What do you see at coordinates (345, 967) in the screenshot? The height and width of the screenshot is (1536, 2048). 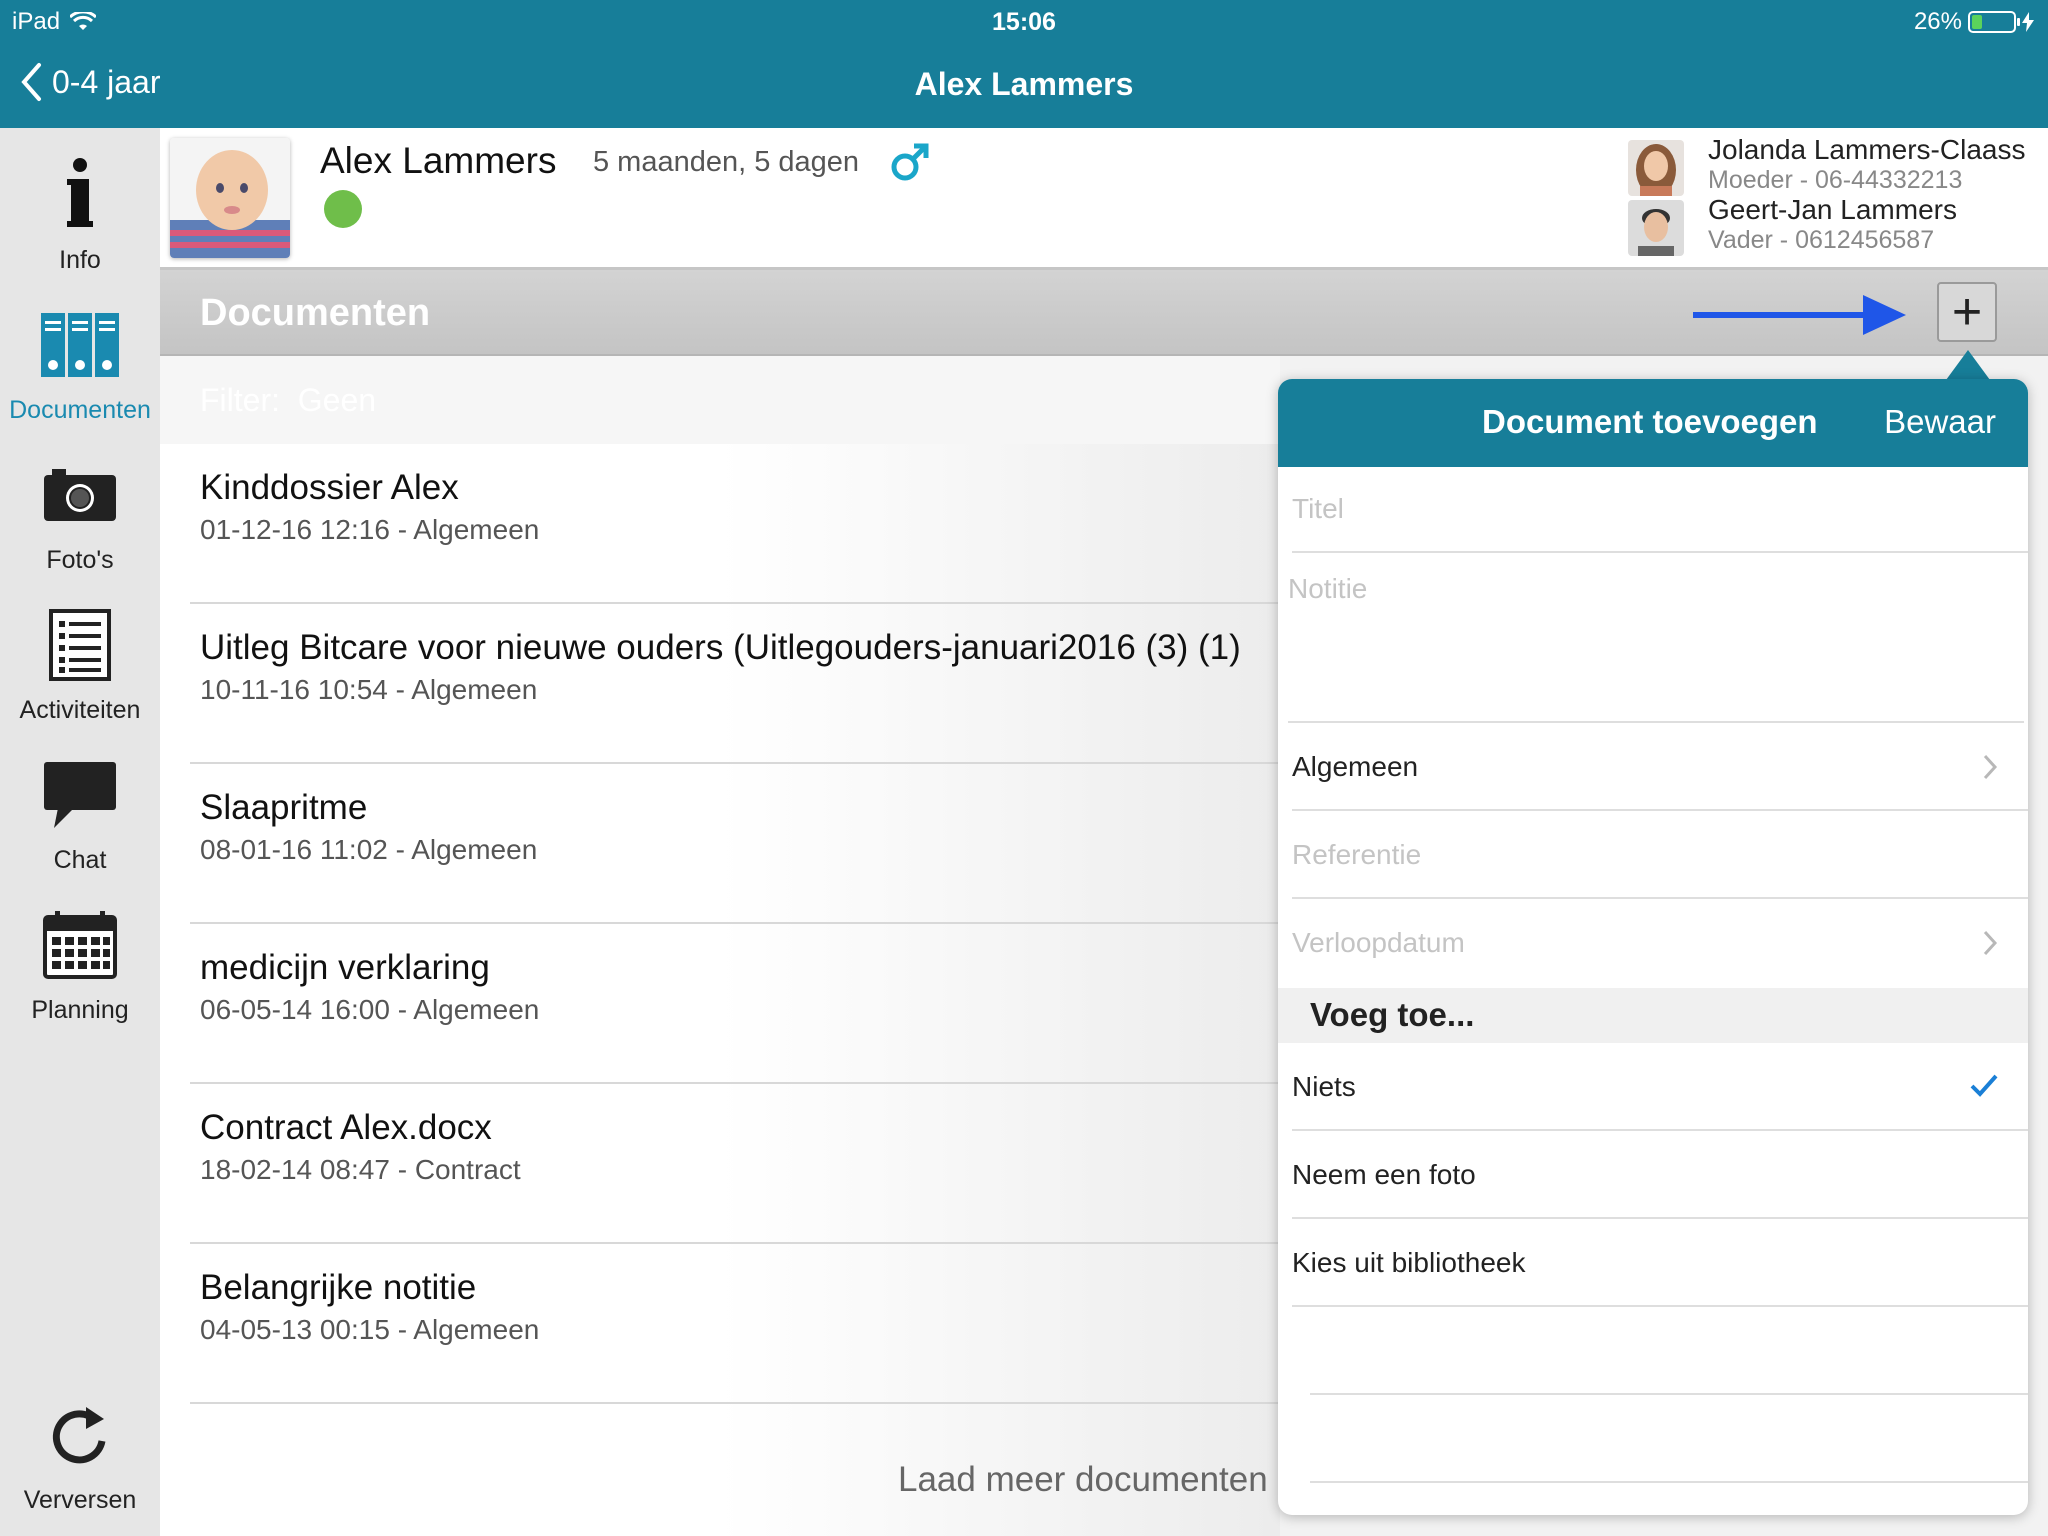 I see `document-title: medicijn verklaring` at bounding box center [345, 967].